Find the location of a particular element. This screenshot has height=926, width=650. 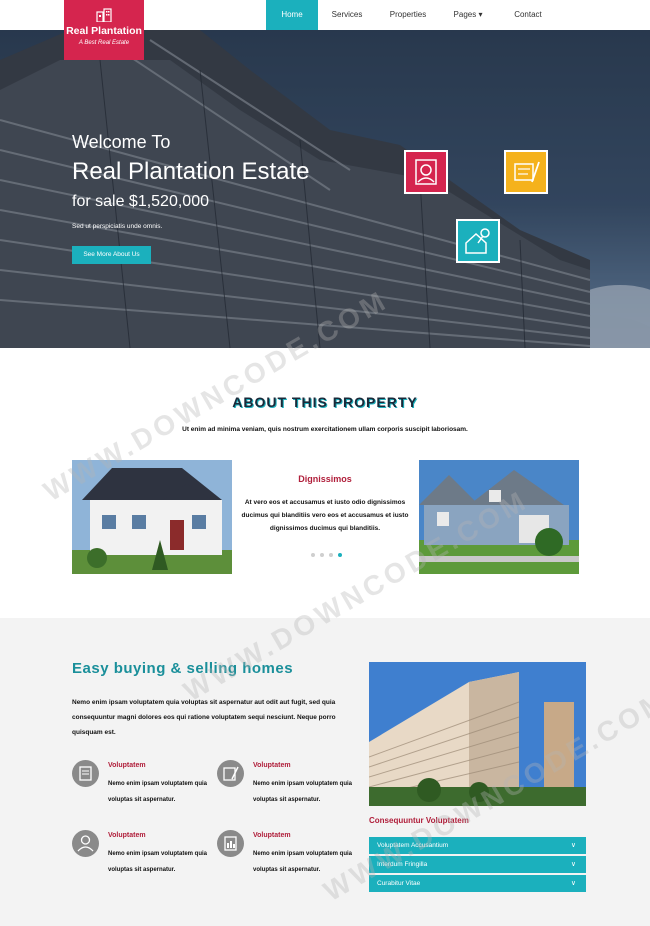

house-key-icon-glyph is located at coordinates (477, 241).